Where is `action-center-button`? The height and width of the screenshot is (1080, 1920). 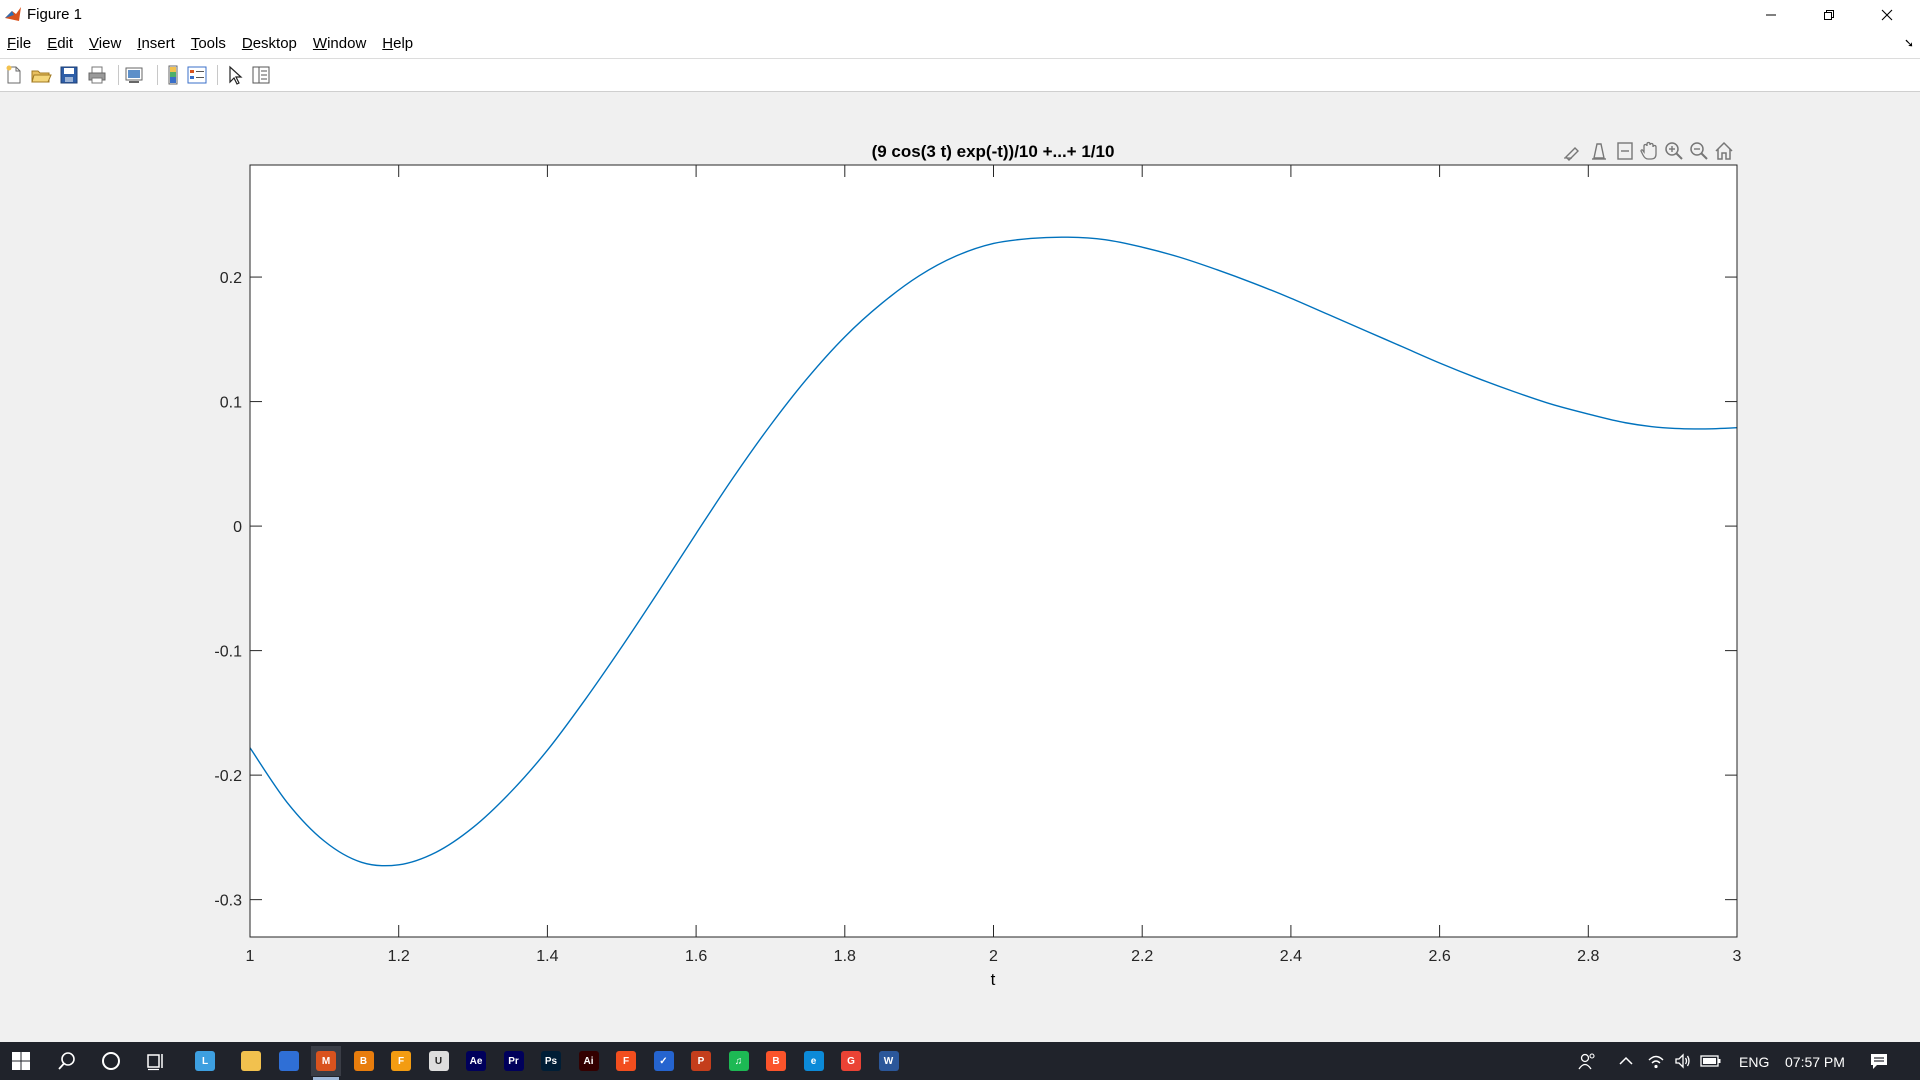
action-center-button is located at coordinates (1879, 1061).